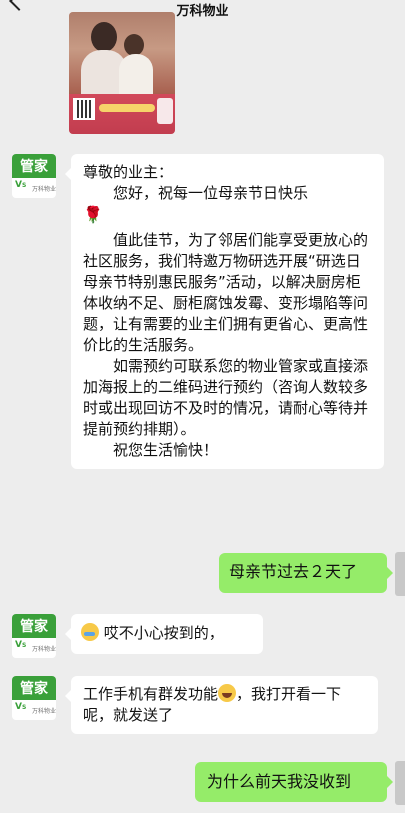 Image resolution: width=405 pixels, height=813 pixels. I want to click on message-text: 母亲节过去２天了, so click(293, 571).